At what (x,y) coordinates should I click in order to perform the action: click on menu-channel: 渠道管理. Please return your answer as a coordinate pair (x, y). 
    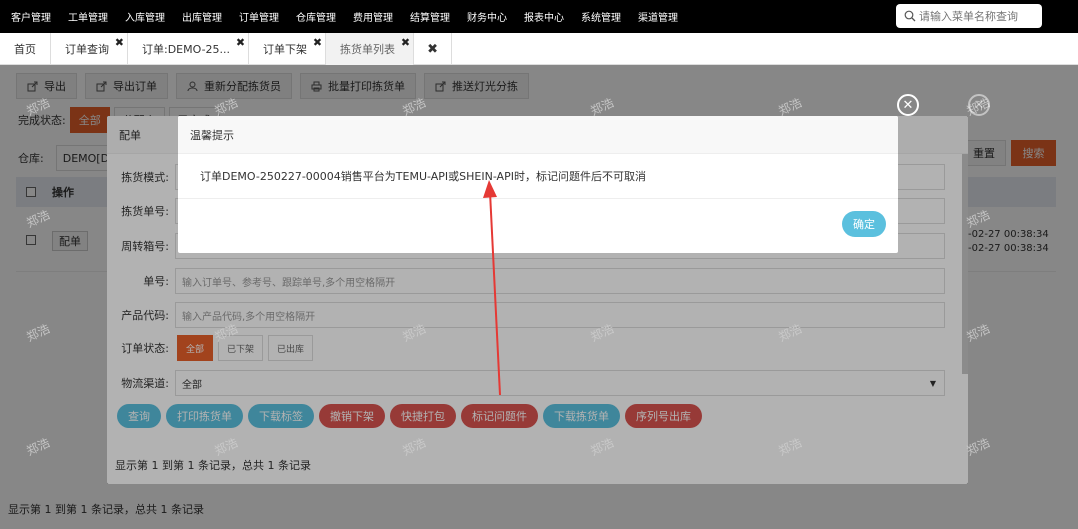
    Looking at the image, I should click on (658, 16).